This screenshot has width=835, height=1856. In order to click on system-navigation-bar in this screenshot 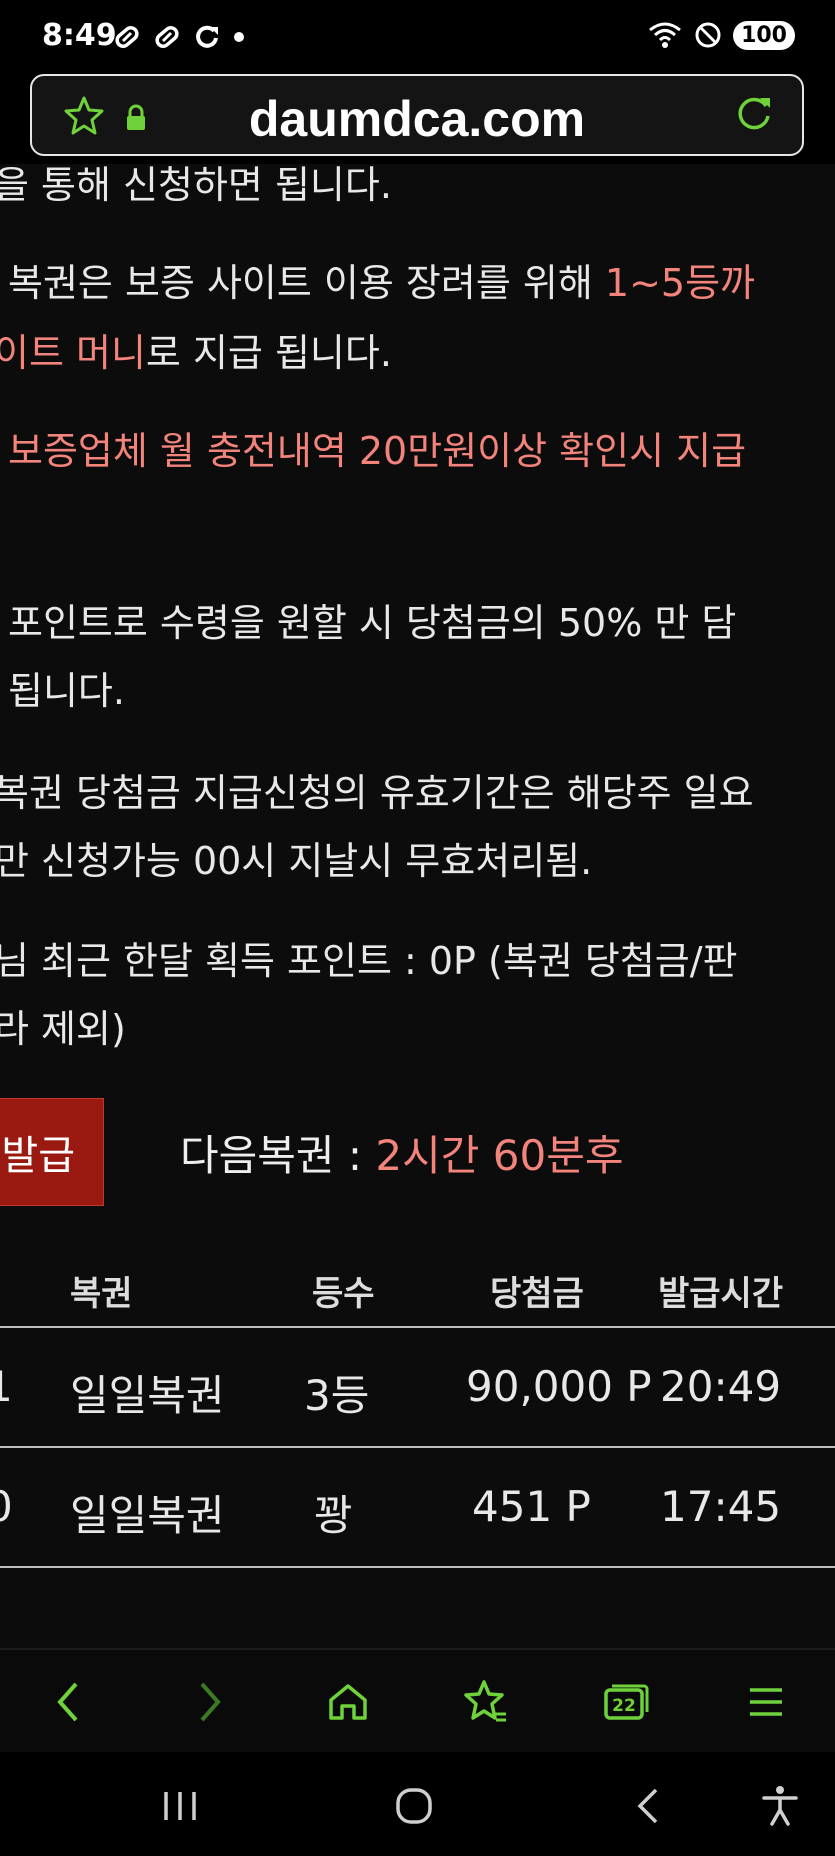, I will do `click(417, 1804)`.